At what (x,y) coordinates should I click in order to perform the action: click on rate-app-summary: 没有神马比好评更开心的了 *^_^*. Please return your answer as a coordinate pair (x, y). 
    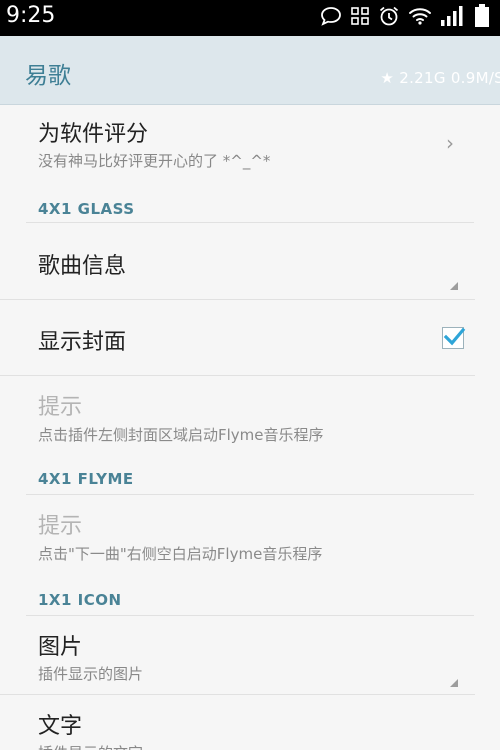
    Looking at the image, I should click on (154, 161).